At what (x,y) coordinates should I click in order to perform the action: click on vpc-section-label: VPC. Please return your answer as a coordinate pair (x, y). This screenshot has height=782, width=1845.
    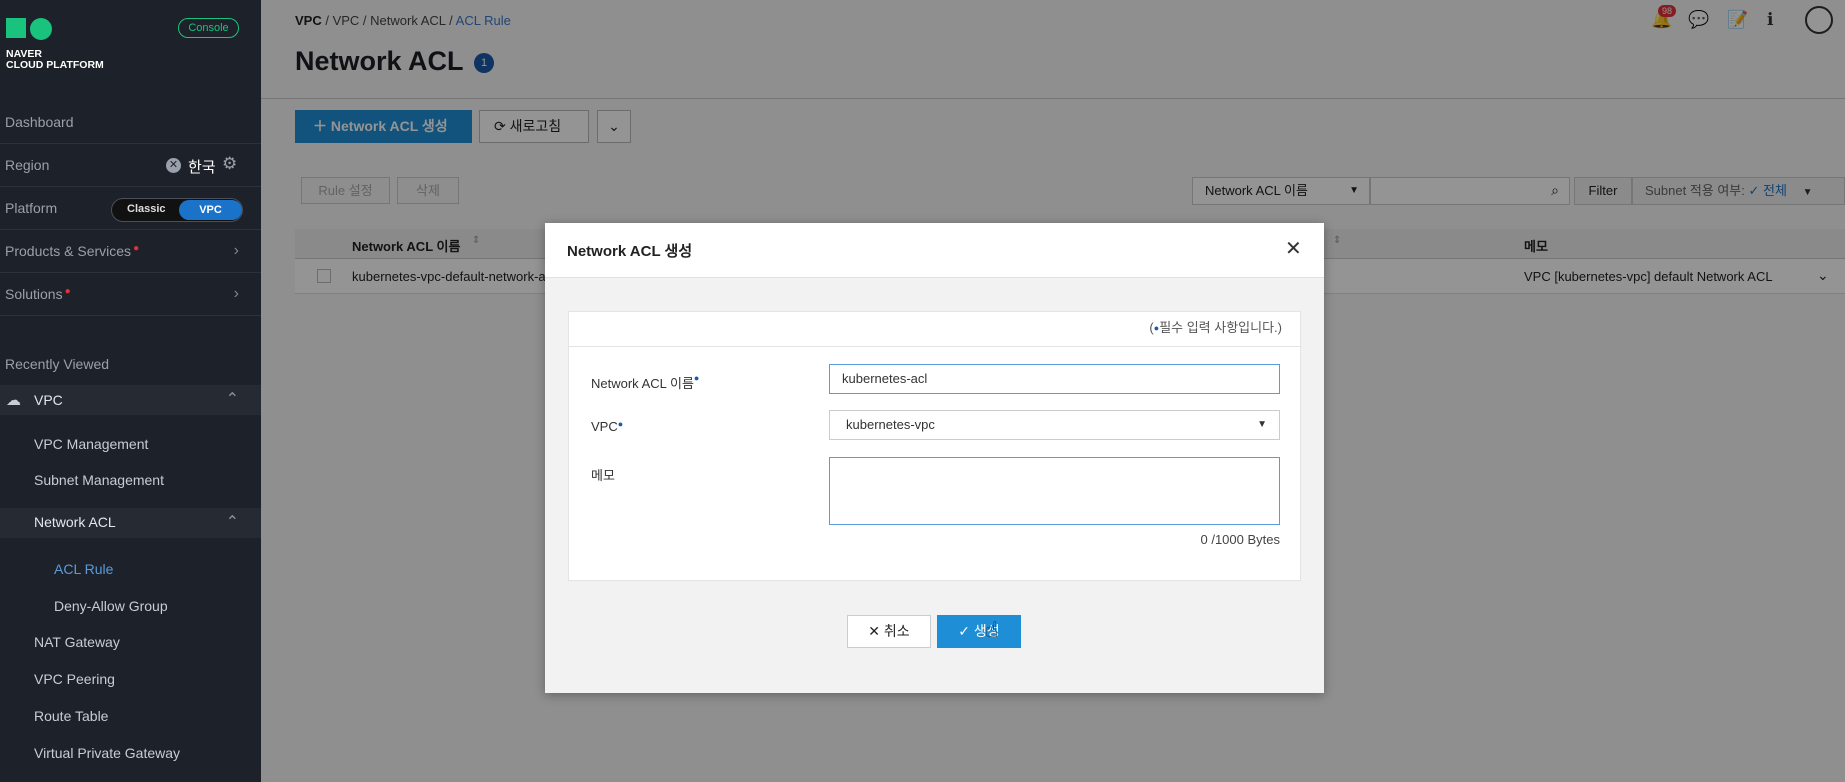
    Looking at the image, I should click on (48, 400).